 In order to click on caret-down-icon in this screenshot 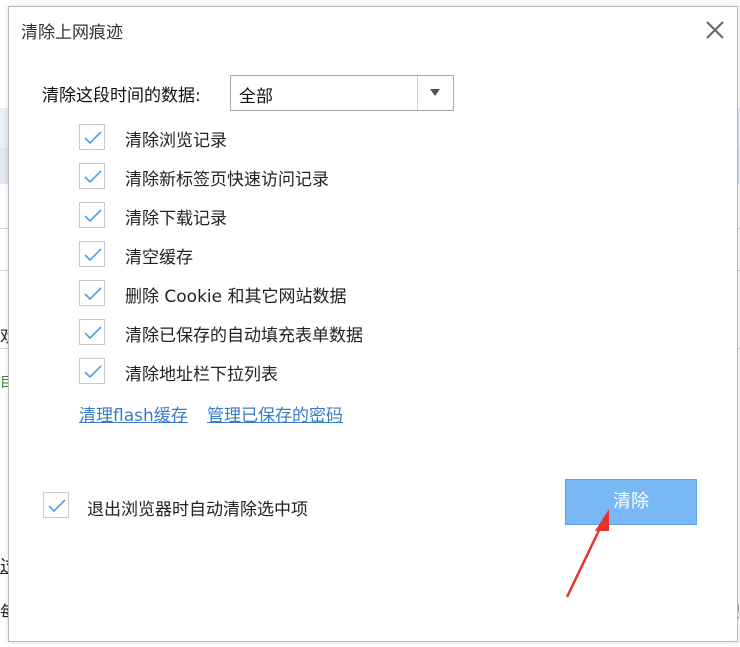, I will do `click(435, 92)`.